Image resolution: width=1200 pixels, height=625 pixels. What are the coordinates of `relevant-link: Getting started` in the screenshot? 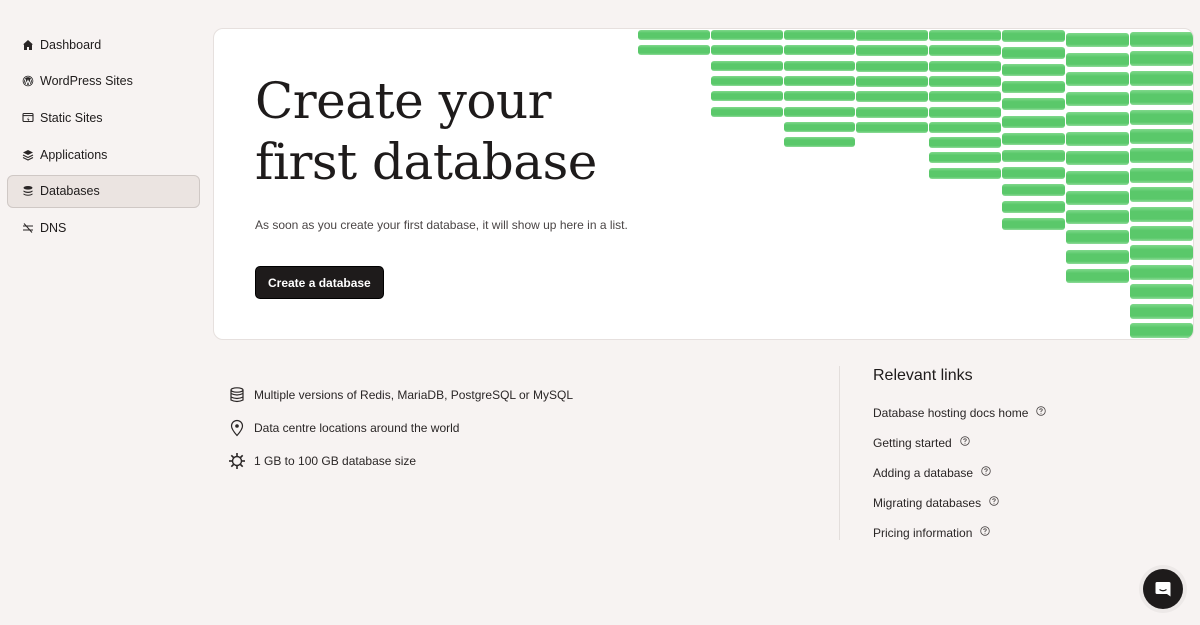 It's located at (959, 443).